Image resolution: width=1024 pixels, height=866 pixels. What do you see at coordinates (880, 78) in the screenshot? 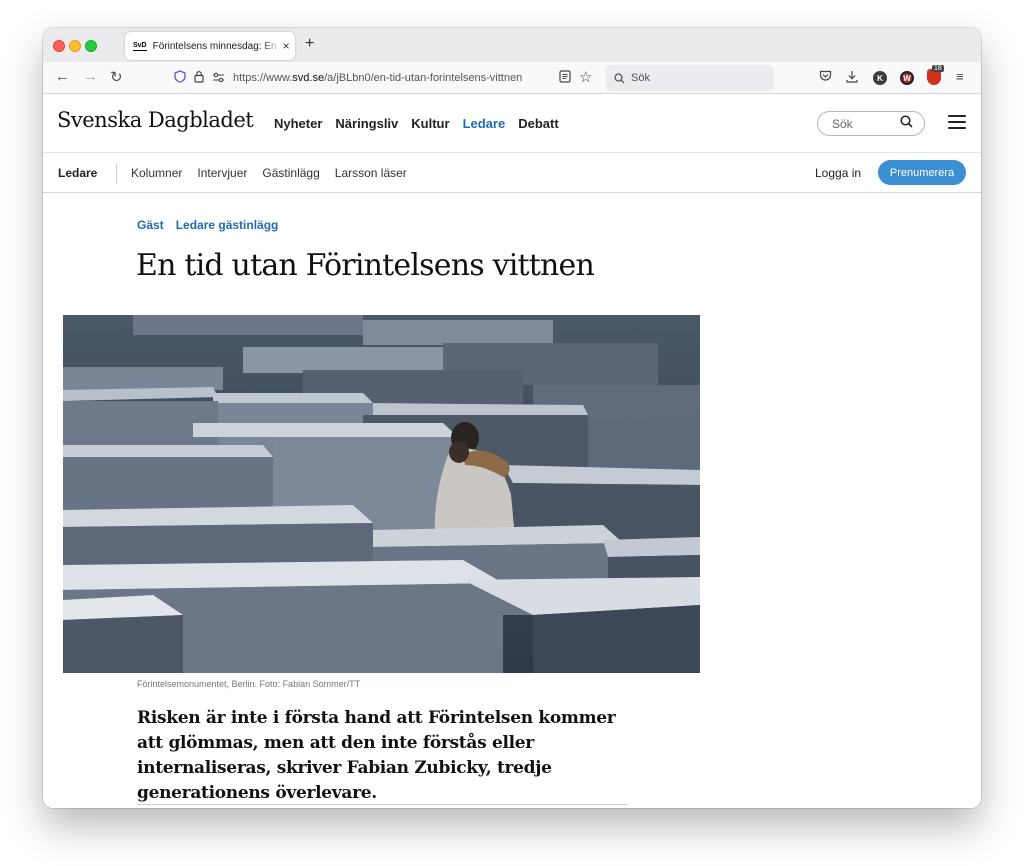
I see `account-k-icon: K` at bounding box center [880, 78].